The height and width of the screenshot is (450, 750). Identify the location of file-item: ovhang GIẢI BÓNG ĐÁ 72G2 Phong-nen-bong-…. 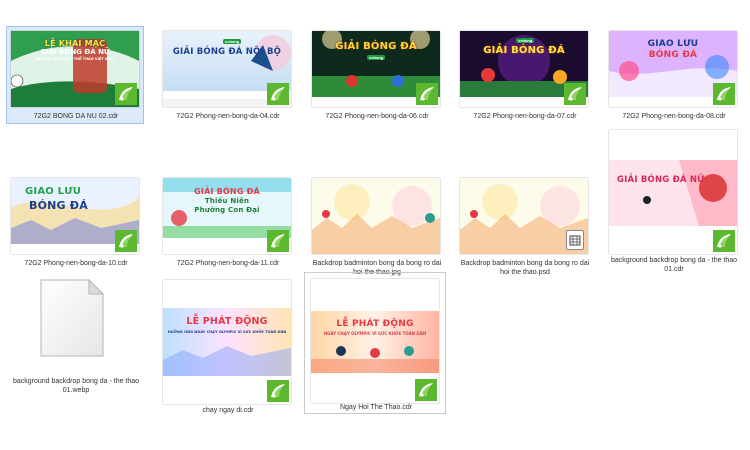
(524, 75).